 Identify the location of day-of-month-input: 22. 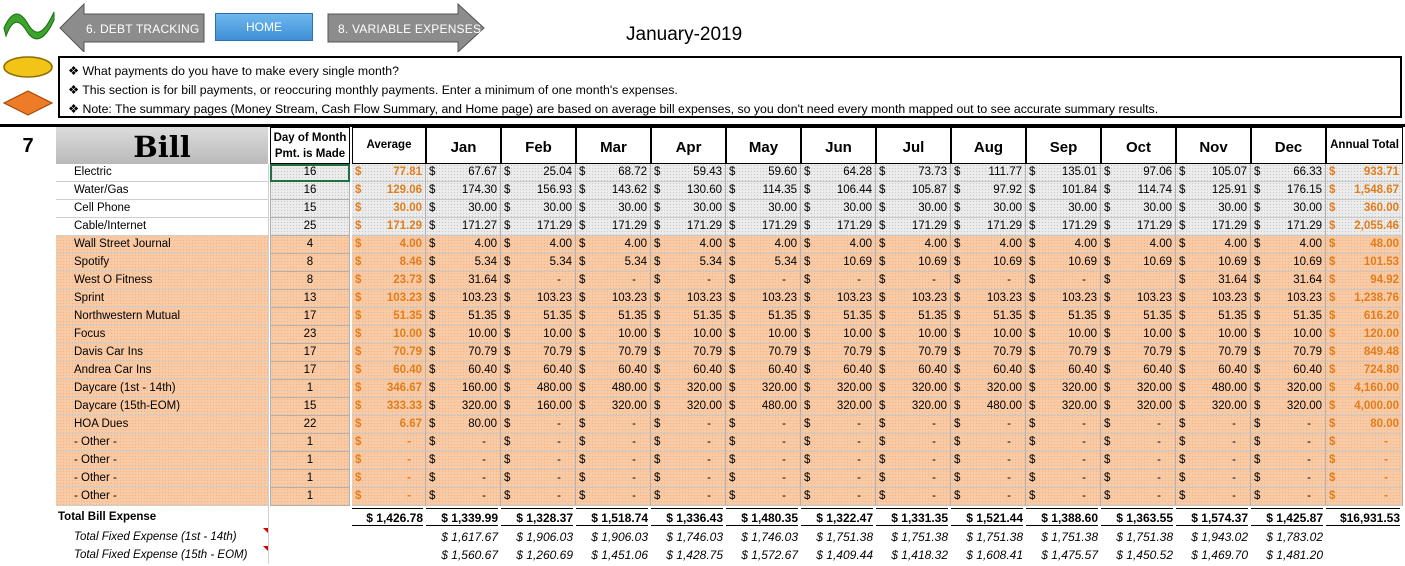
(310, 425).